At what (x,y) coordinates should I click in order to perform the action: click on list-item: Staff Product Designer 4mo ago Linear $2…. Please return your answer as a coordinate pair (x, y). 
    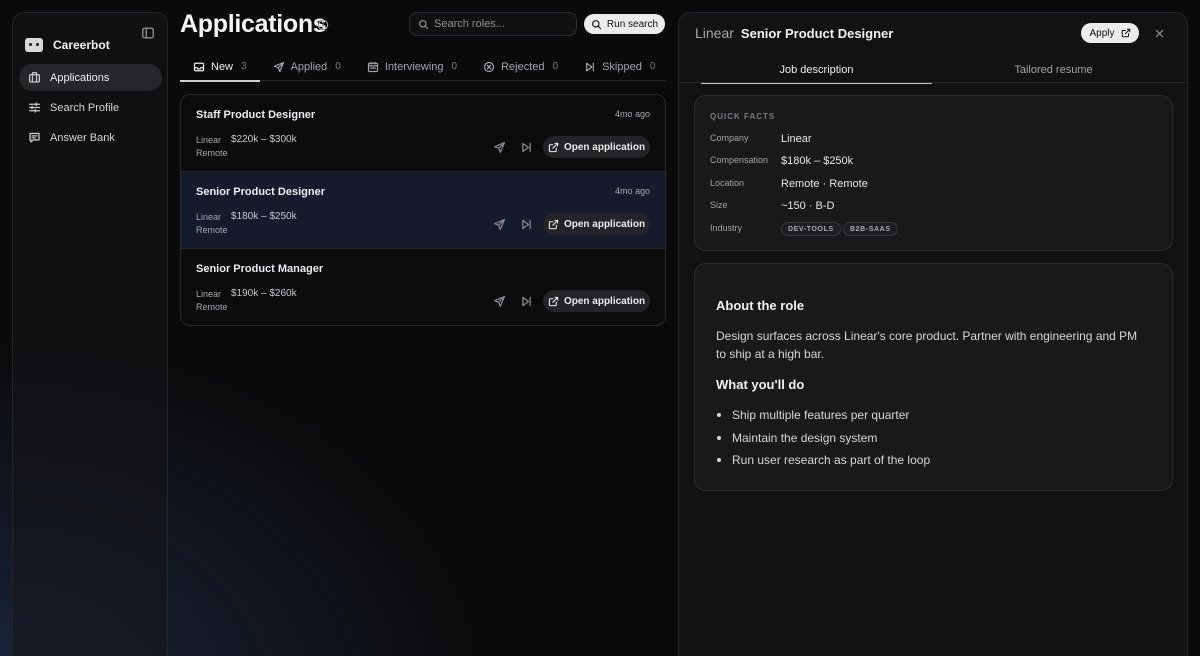
    Looking at the image, I should click on (423, 133).